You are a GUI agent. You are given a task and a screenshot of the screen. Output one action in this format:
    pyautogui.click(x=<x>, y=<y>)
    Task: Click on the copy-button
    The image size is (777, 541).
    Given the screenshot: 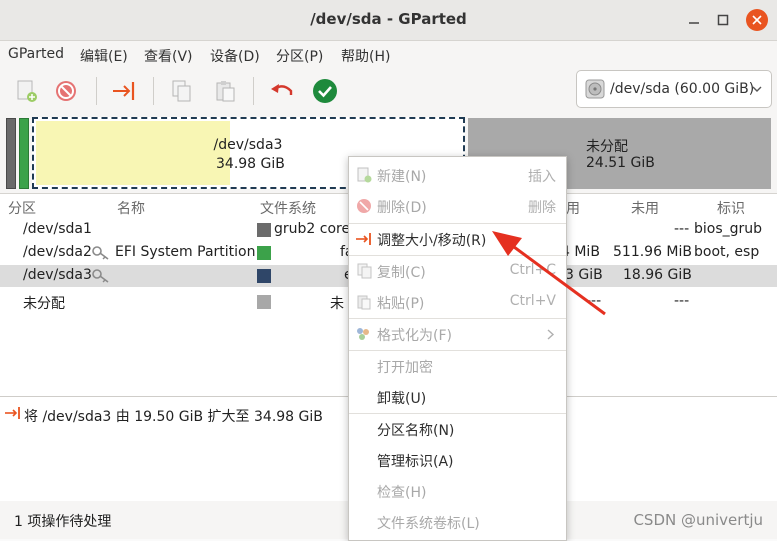 What is the action you would take?
    pyautogui.click(x=181, y=91)
    